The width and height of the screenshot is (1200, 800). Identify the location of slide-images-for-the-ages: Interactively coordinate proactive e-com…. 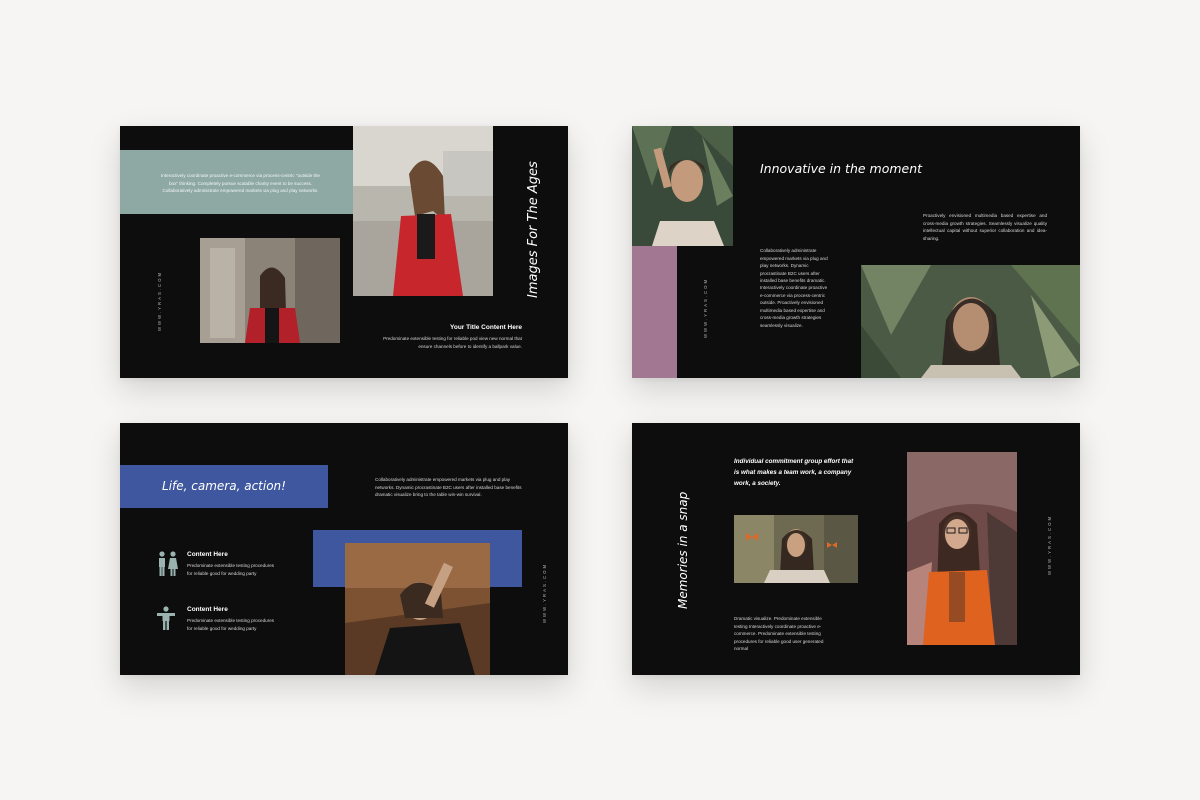
(344, 252).